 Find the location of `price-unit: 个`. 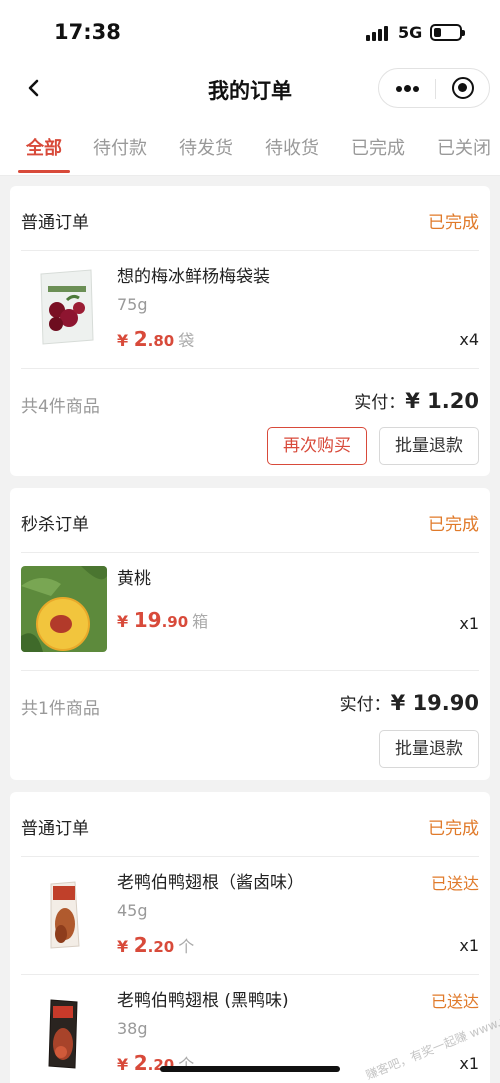

price-unit: 个 is located at coordinates (186, 946).